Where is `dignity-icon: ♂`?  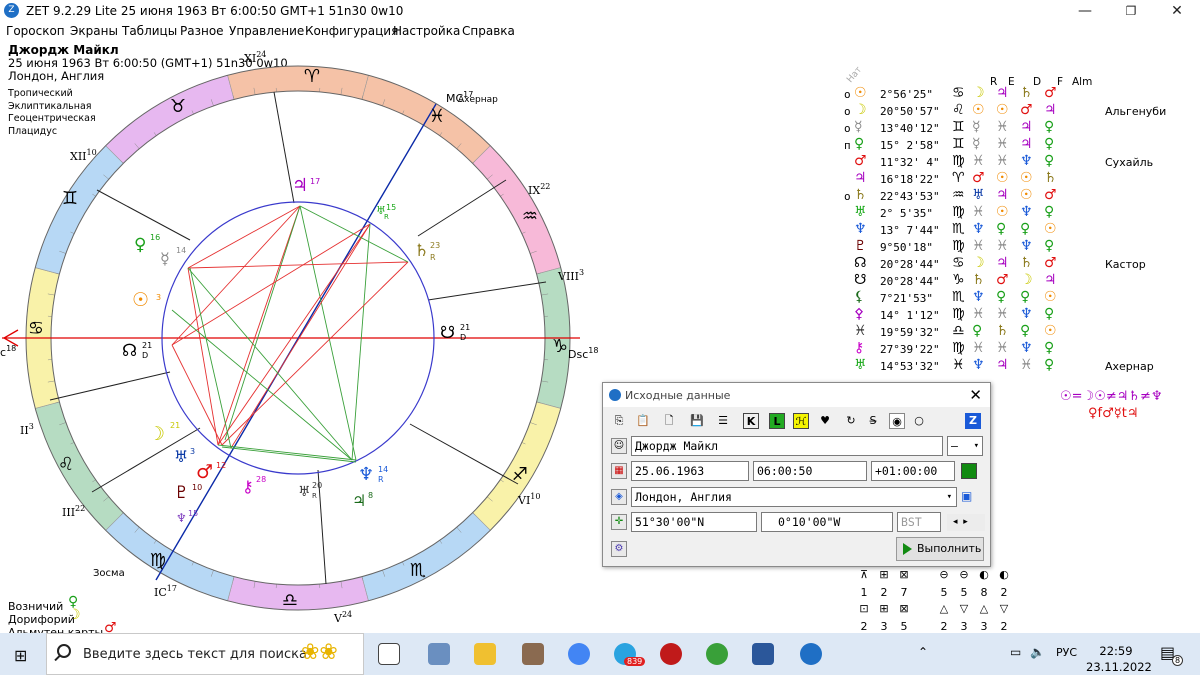
dignity-icon: ♂ is located at coordinates (1050, 195).